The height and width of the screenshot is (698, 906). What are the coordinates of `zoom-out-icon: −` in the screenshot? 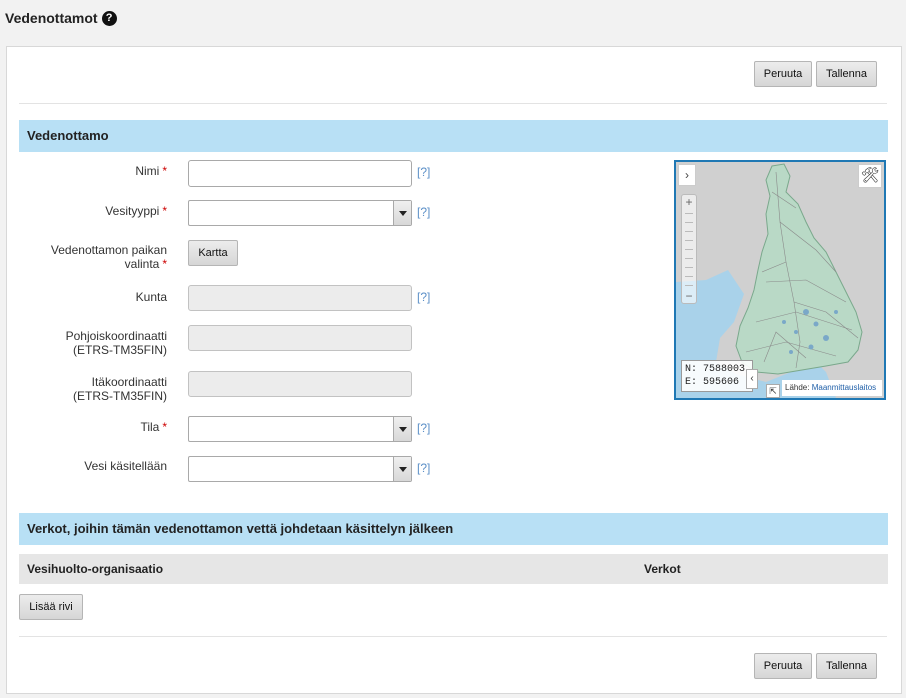 It's located at (689, 296).